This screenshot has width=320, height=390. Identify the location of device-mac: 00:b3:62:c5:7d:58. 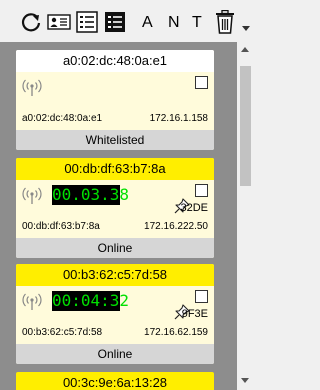
(115, 275).